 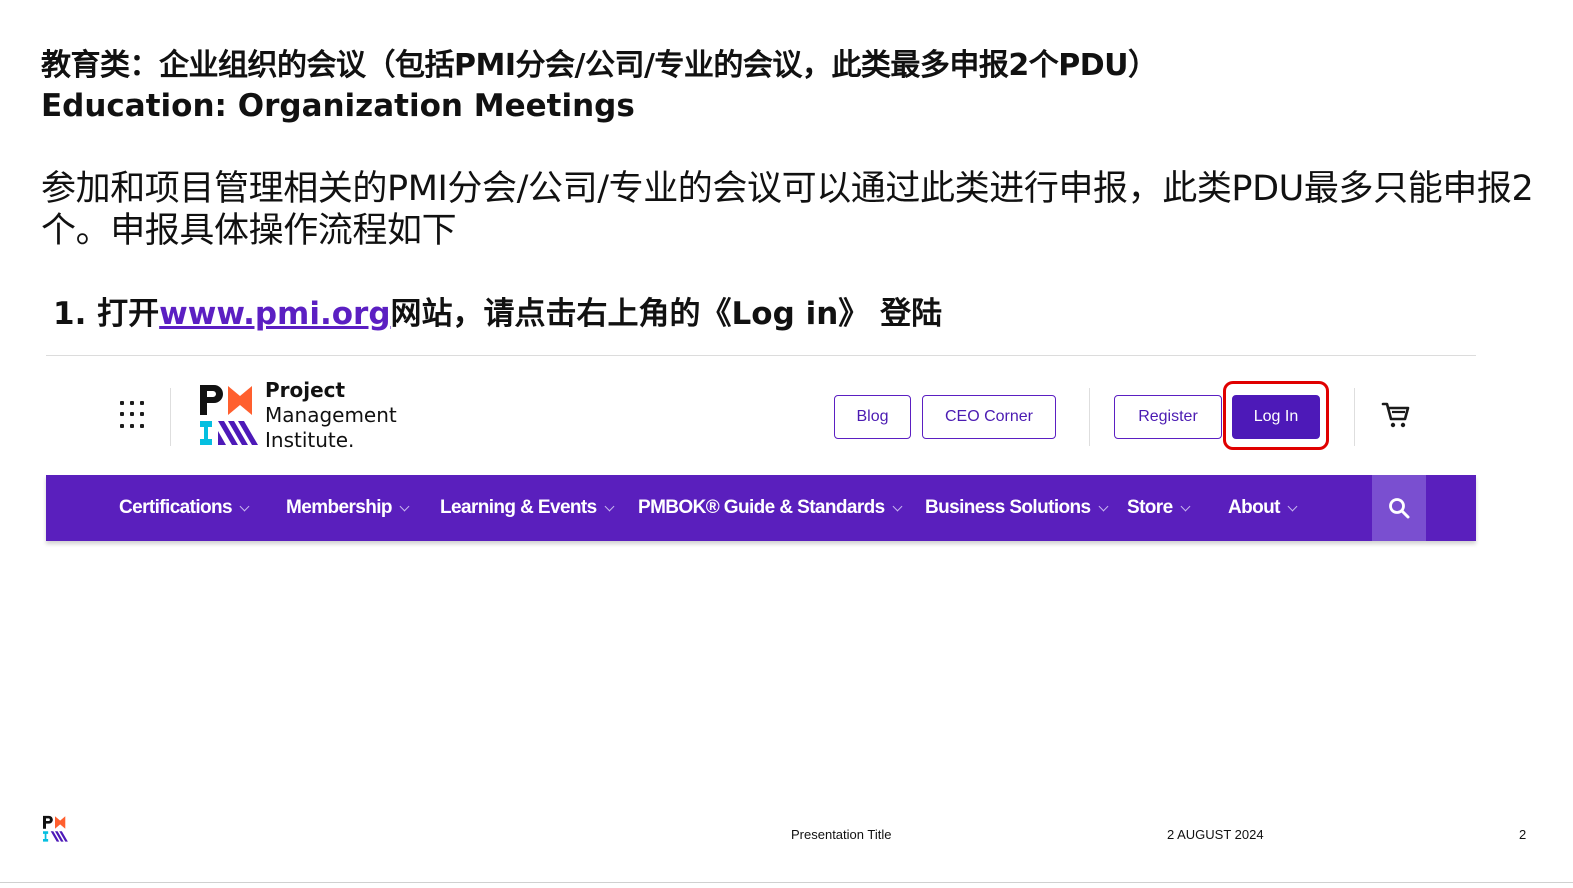 I want to click on nav-item-store: Store, so click(x=1159, y=508).